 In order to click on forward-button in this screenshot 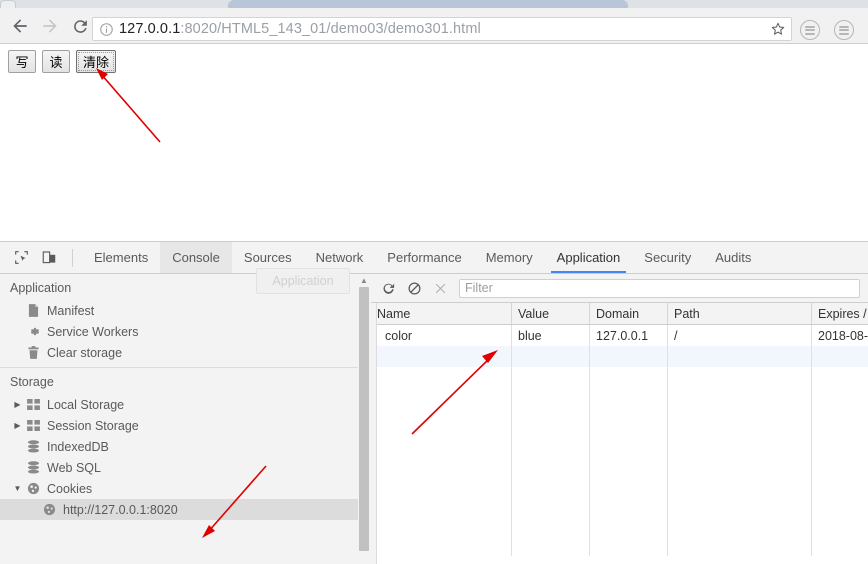, I will do `click(50, 26)`.